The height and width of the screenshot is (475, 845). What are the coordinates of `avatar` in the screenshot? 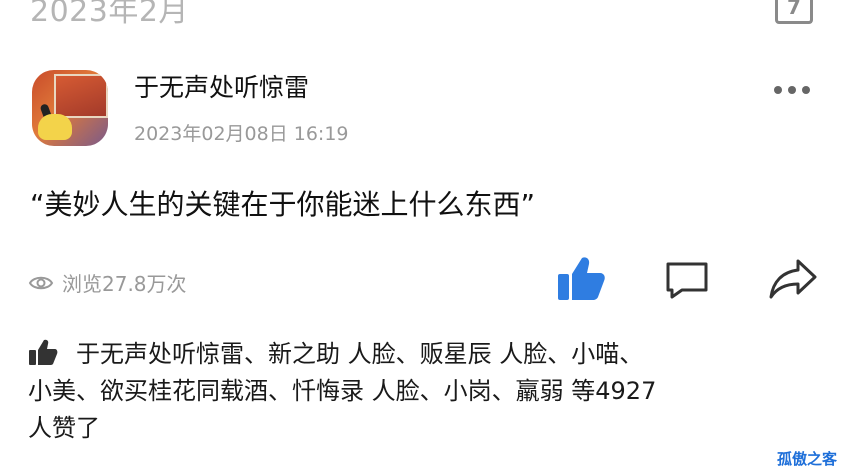 It's located at (70, 108).